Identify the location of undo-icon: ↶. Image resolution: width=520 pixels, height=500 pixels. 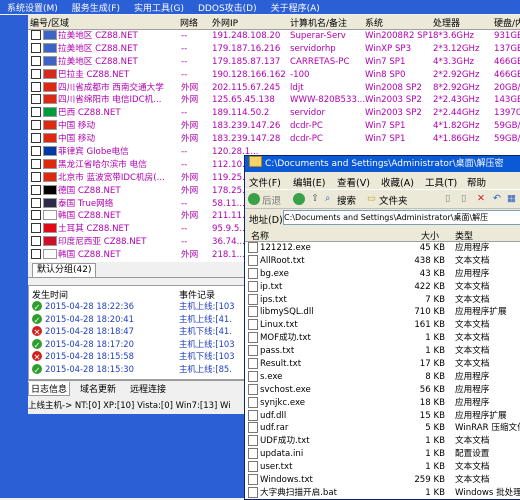
(497, 198).